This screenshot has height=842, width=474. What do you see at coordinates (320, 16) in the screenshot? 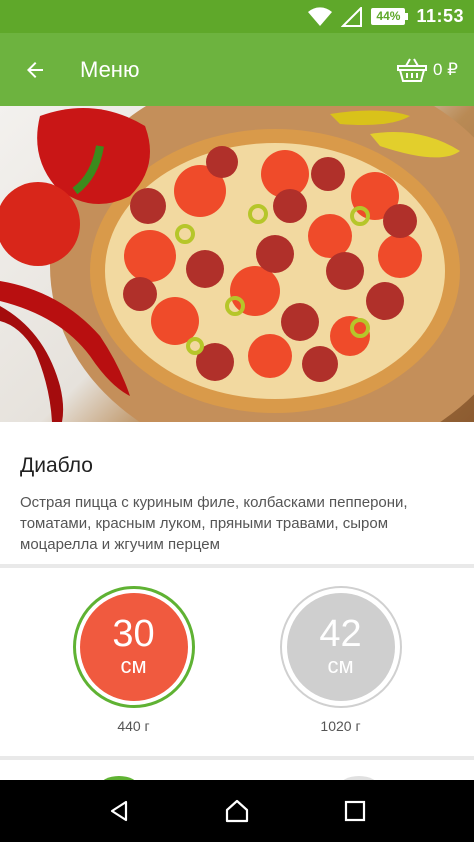
I see `wifi-icon` at bounding box center [320, 16].